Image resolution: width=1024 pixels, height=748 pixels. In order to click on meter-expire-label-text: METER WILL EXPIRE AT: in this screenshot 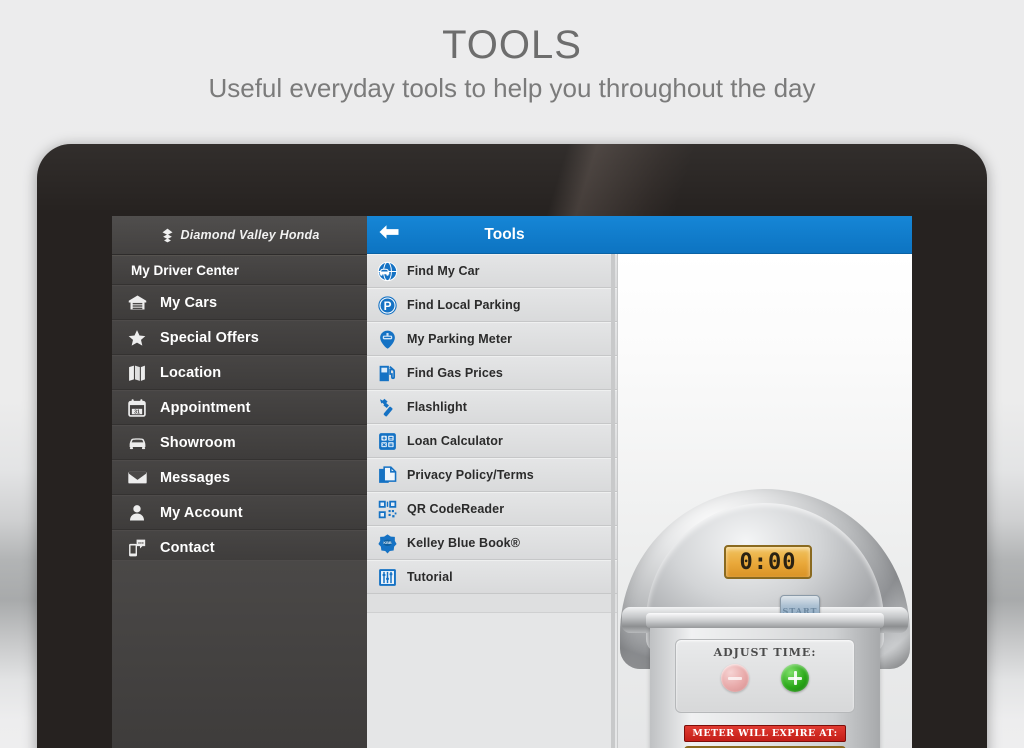, I will do `click(765, 733)`.